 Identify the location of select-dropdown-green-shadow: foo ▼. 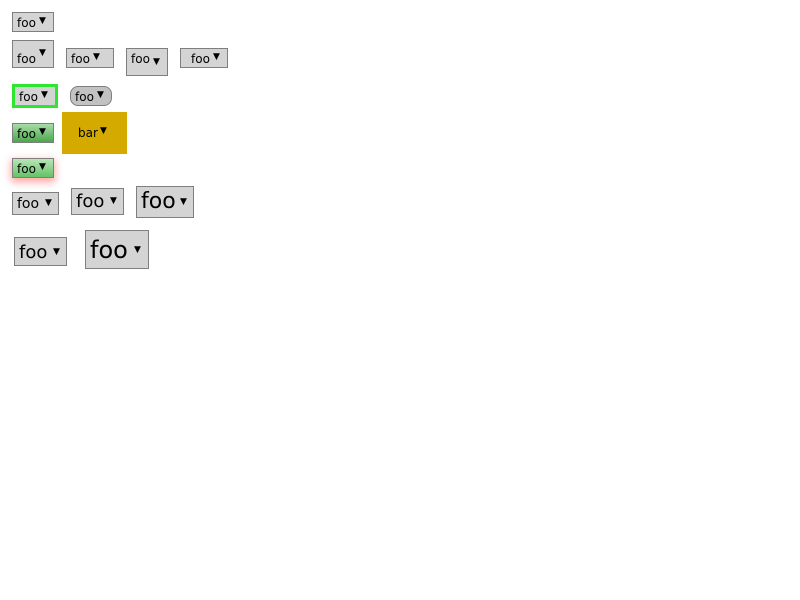
(33, 168).